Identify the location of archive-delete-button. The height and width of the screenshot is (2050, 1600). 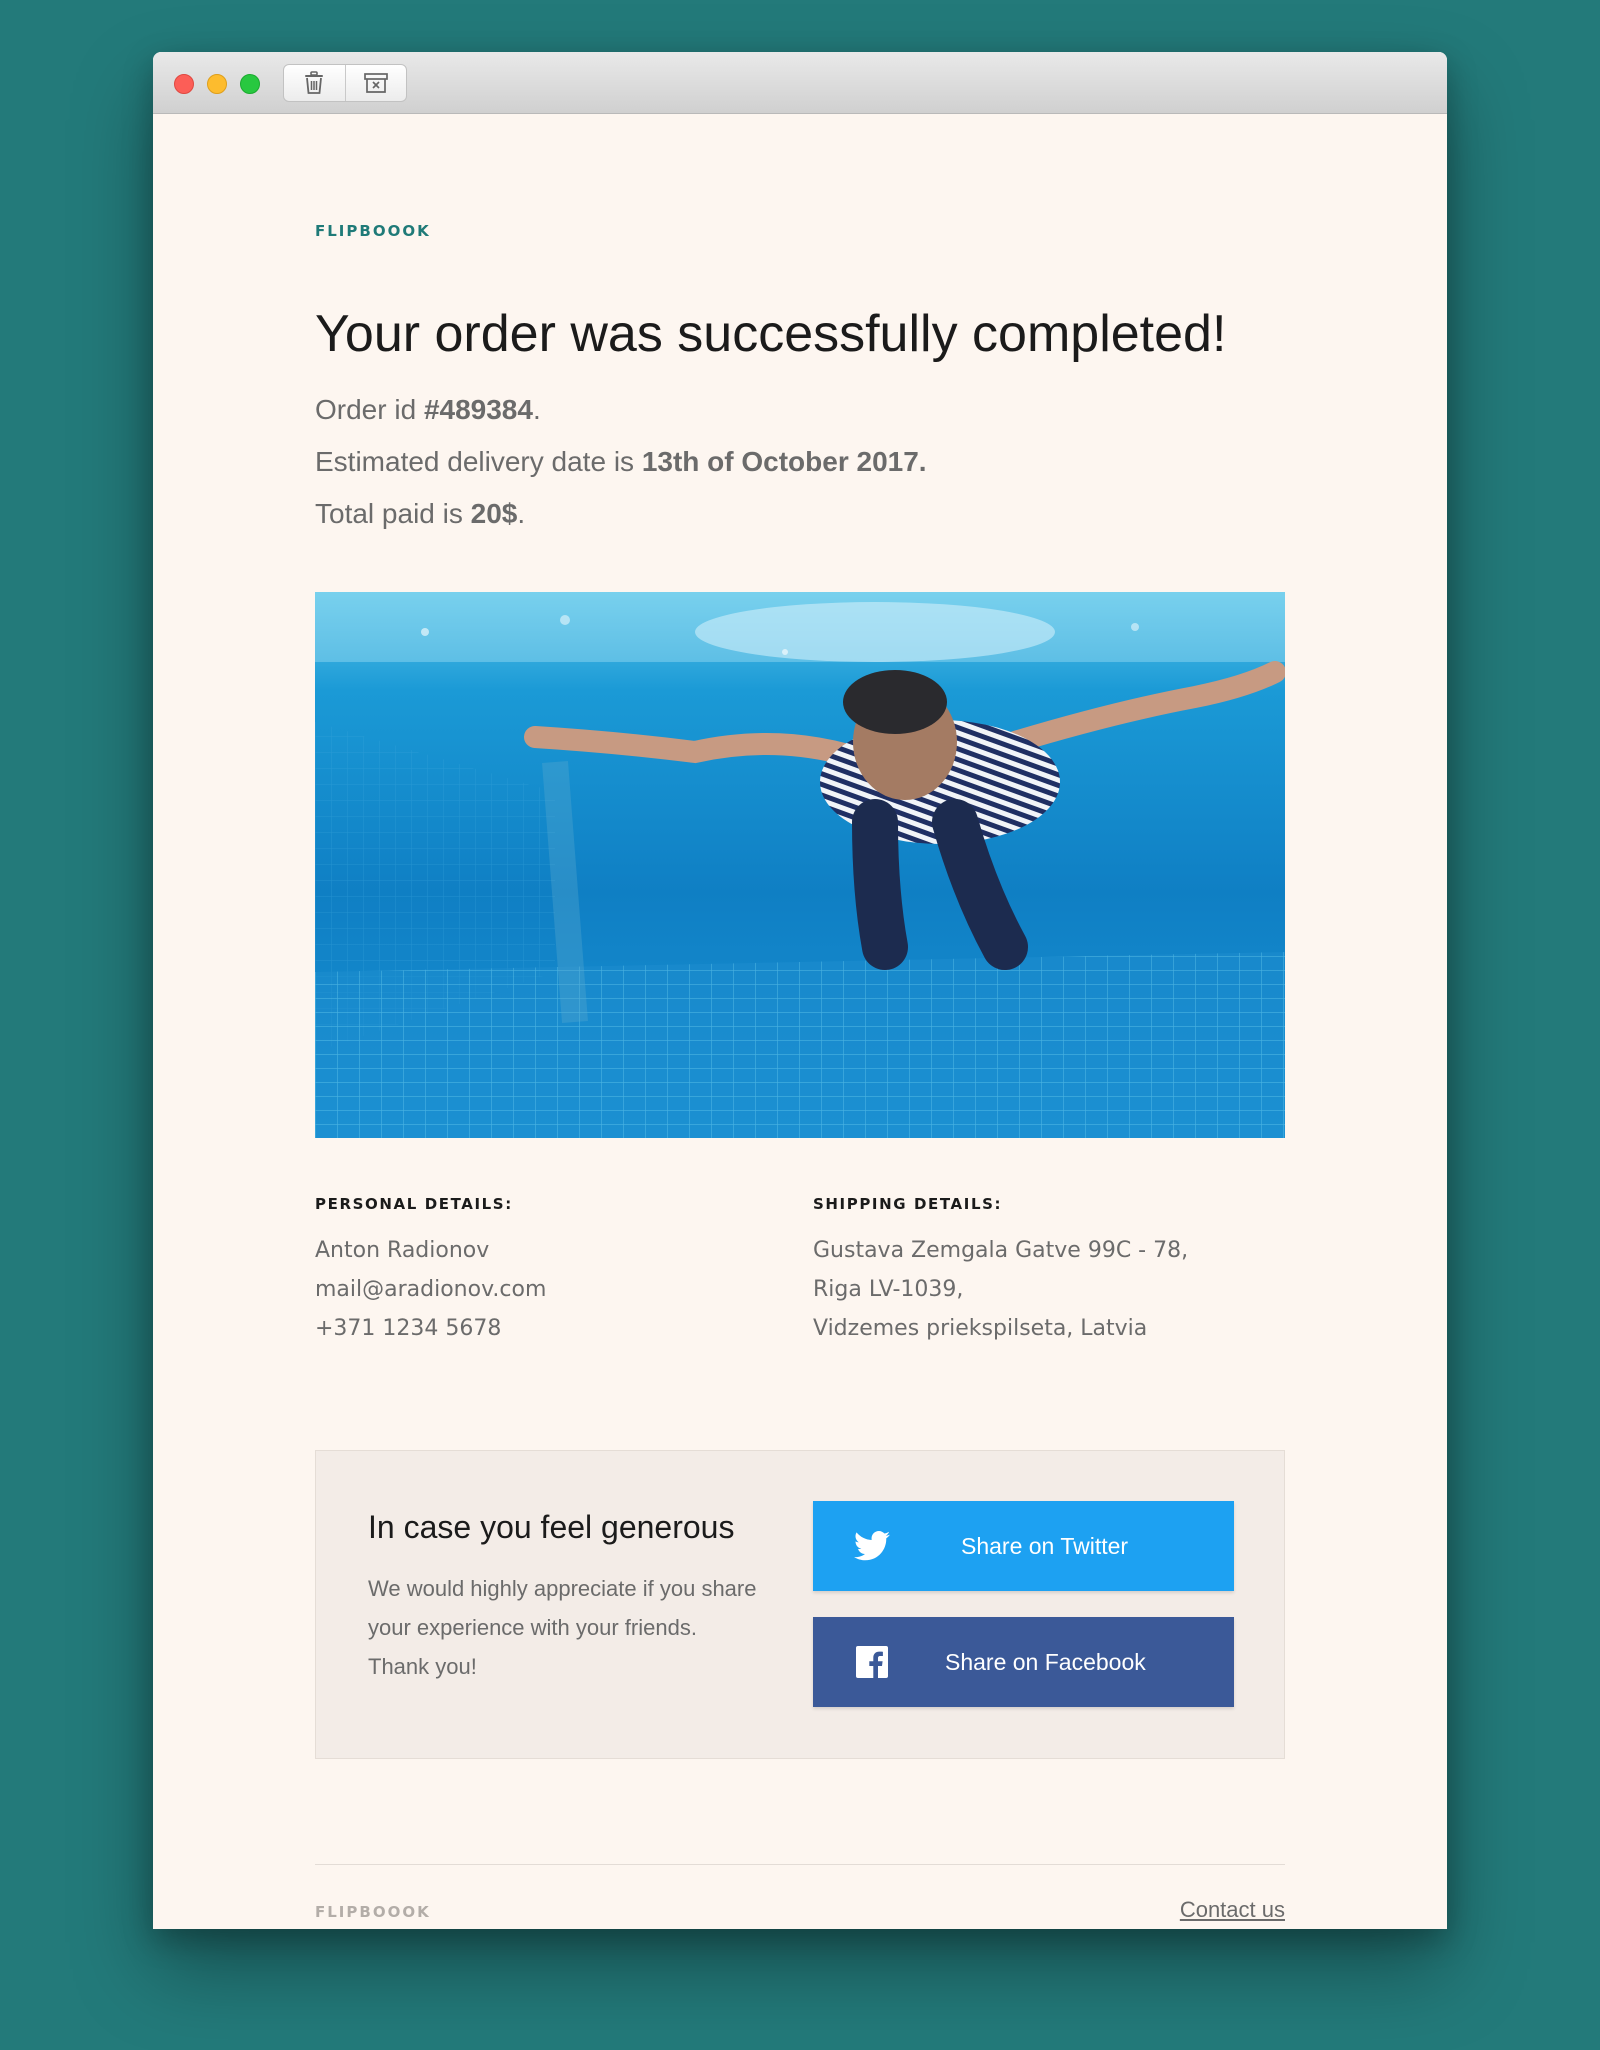
(375, 83).